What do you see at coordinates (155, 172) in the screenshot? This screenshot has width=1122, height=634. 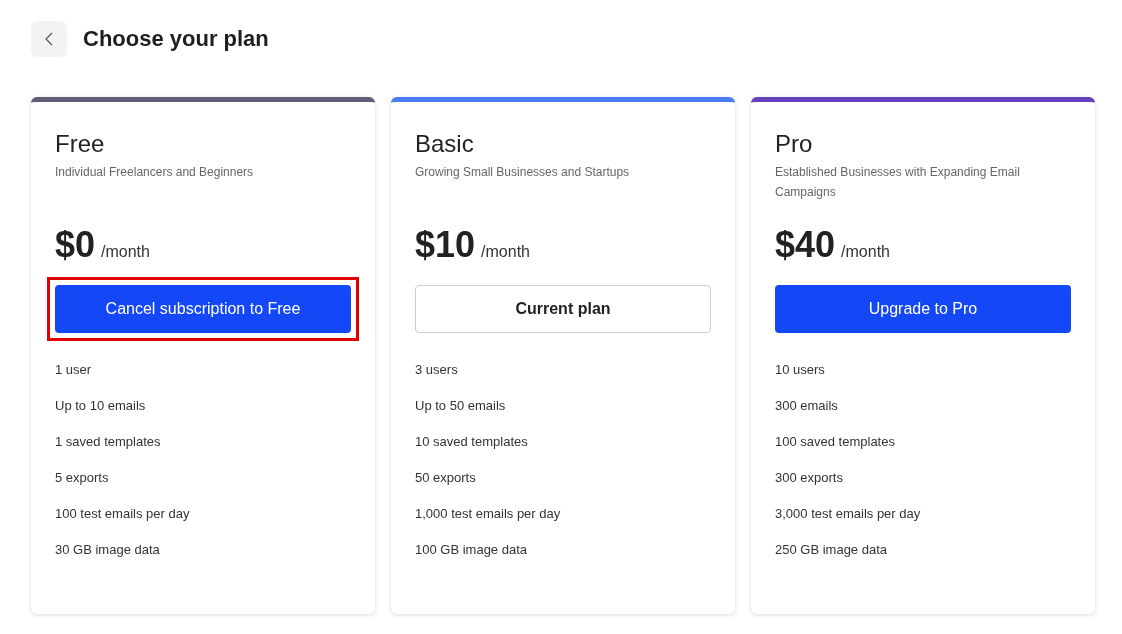 I see `plan-description: Individual Freelancers and Beginners` at bounding box center [155, 172].